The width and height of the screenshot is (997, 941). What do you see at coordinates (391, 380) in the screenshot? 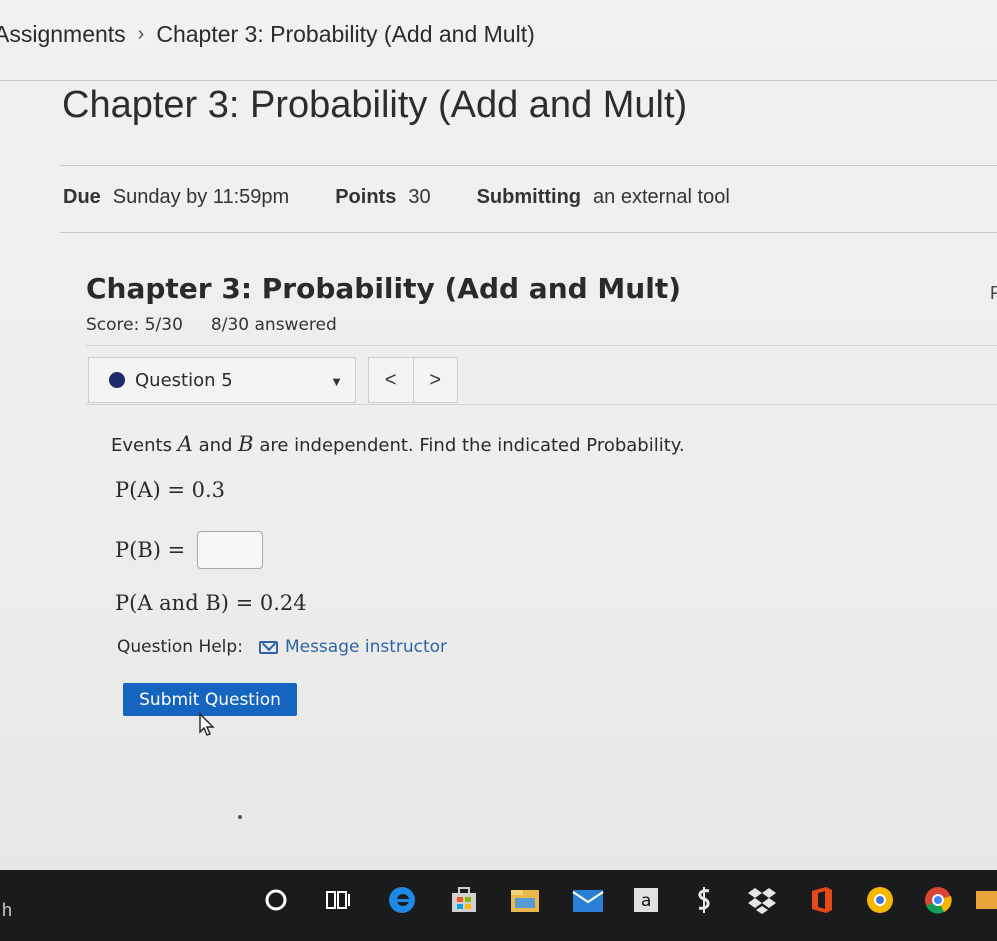
I see `previous-question-button: <` at bounding box center [391, 380].